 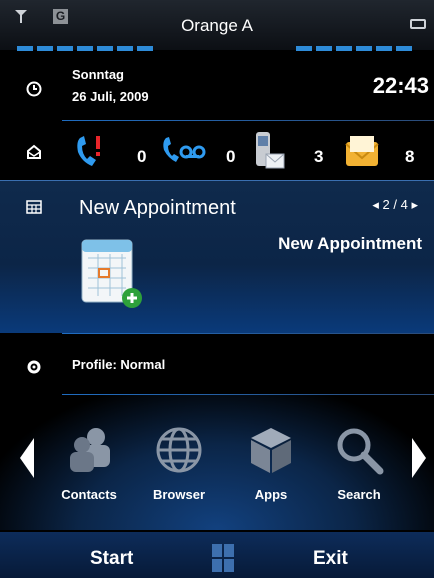 What do you see at coordinates (350, 243) in the screenshot?
I see `appointment-subtitle: New Appointment` at bounding box center [350, 243].